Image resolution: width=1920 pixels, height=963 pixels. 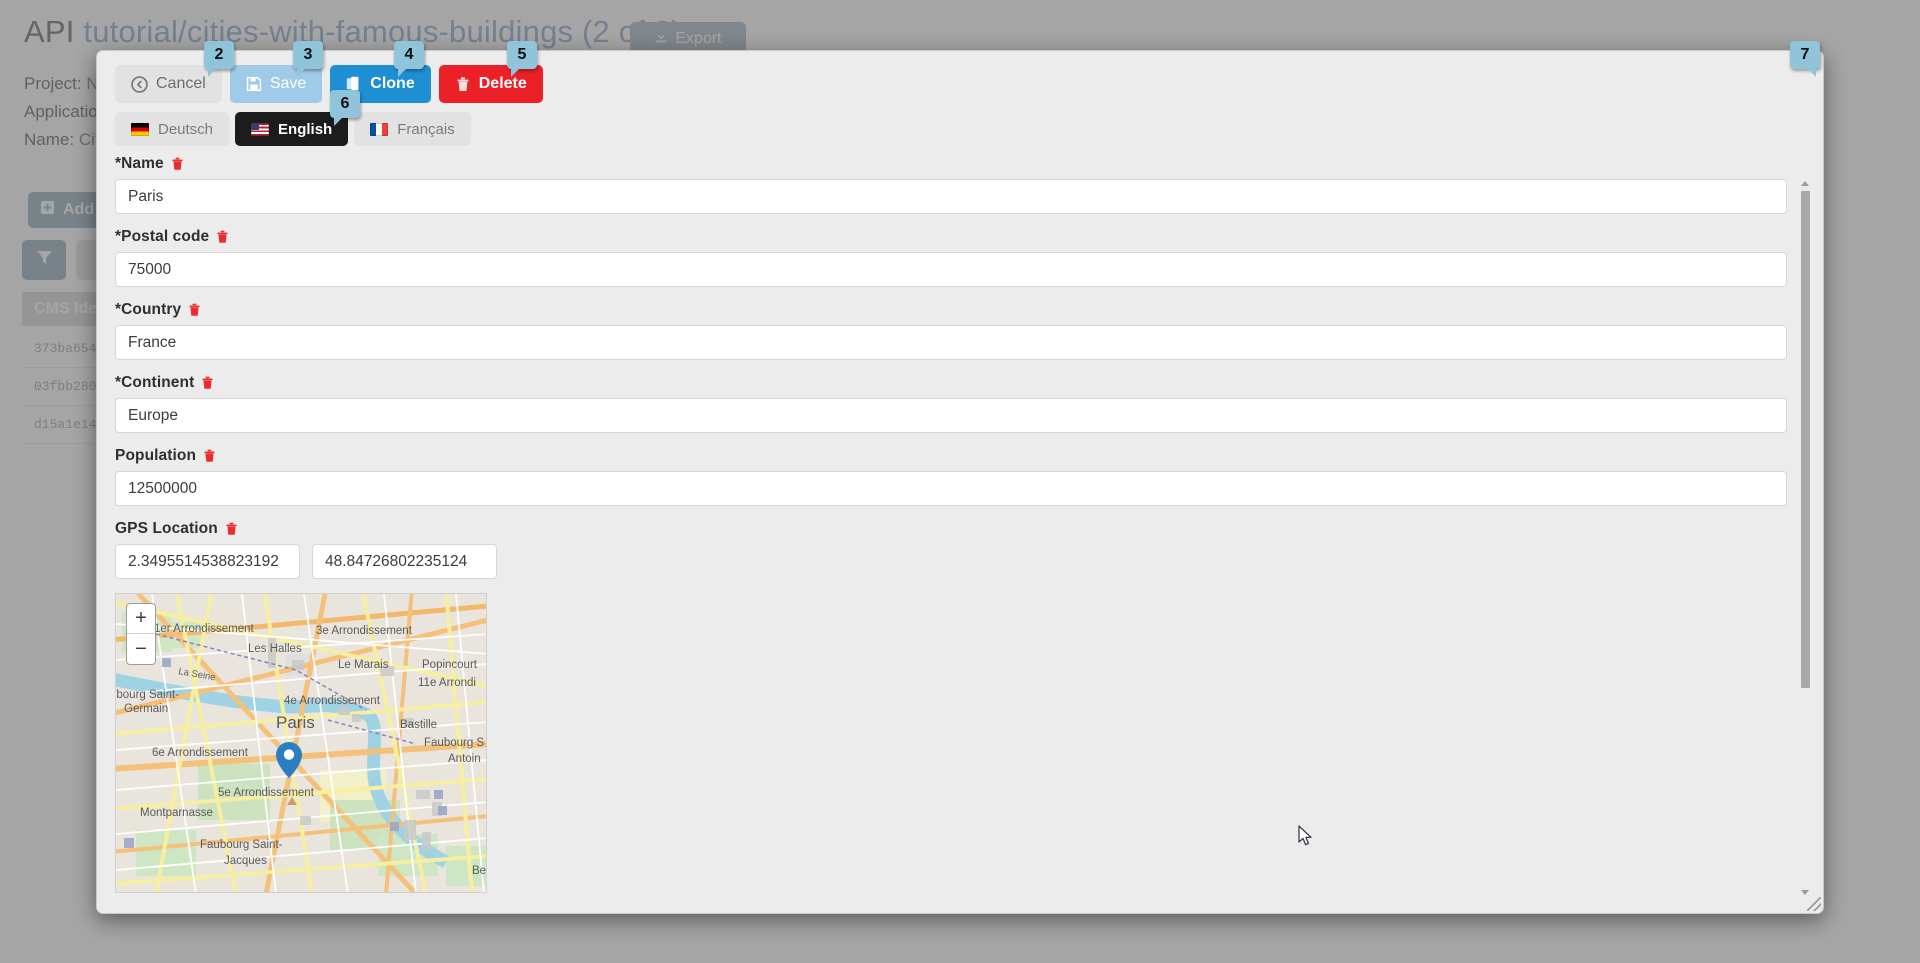 I want to click on language-tab-label: English, so click(x=305, y=129).